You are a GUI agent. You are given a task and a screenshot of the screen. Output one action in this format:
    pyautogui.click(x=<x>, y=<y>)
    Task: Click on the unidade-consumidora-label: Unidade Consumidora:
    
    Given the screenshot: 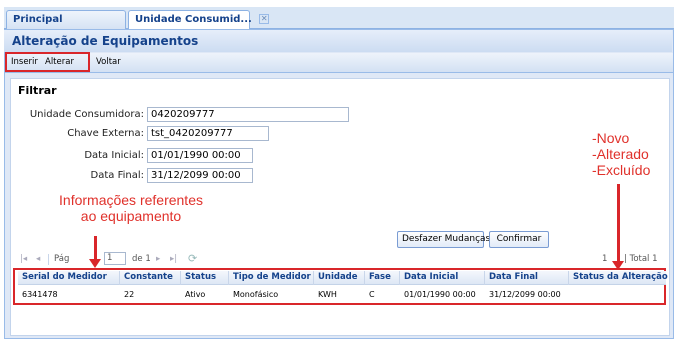 What is the action you would take?
    pyautogui.click(x=86, y=114)
    